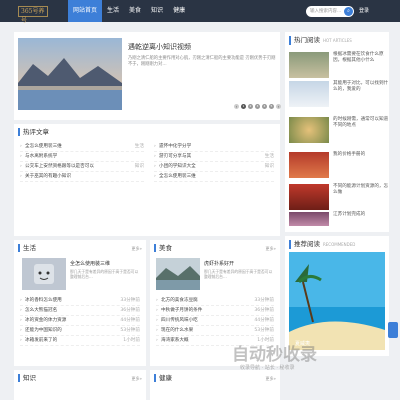  Describe the element at coordinates (215, 378) in the screenshot. I see `section-title: 健康` at that location.